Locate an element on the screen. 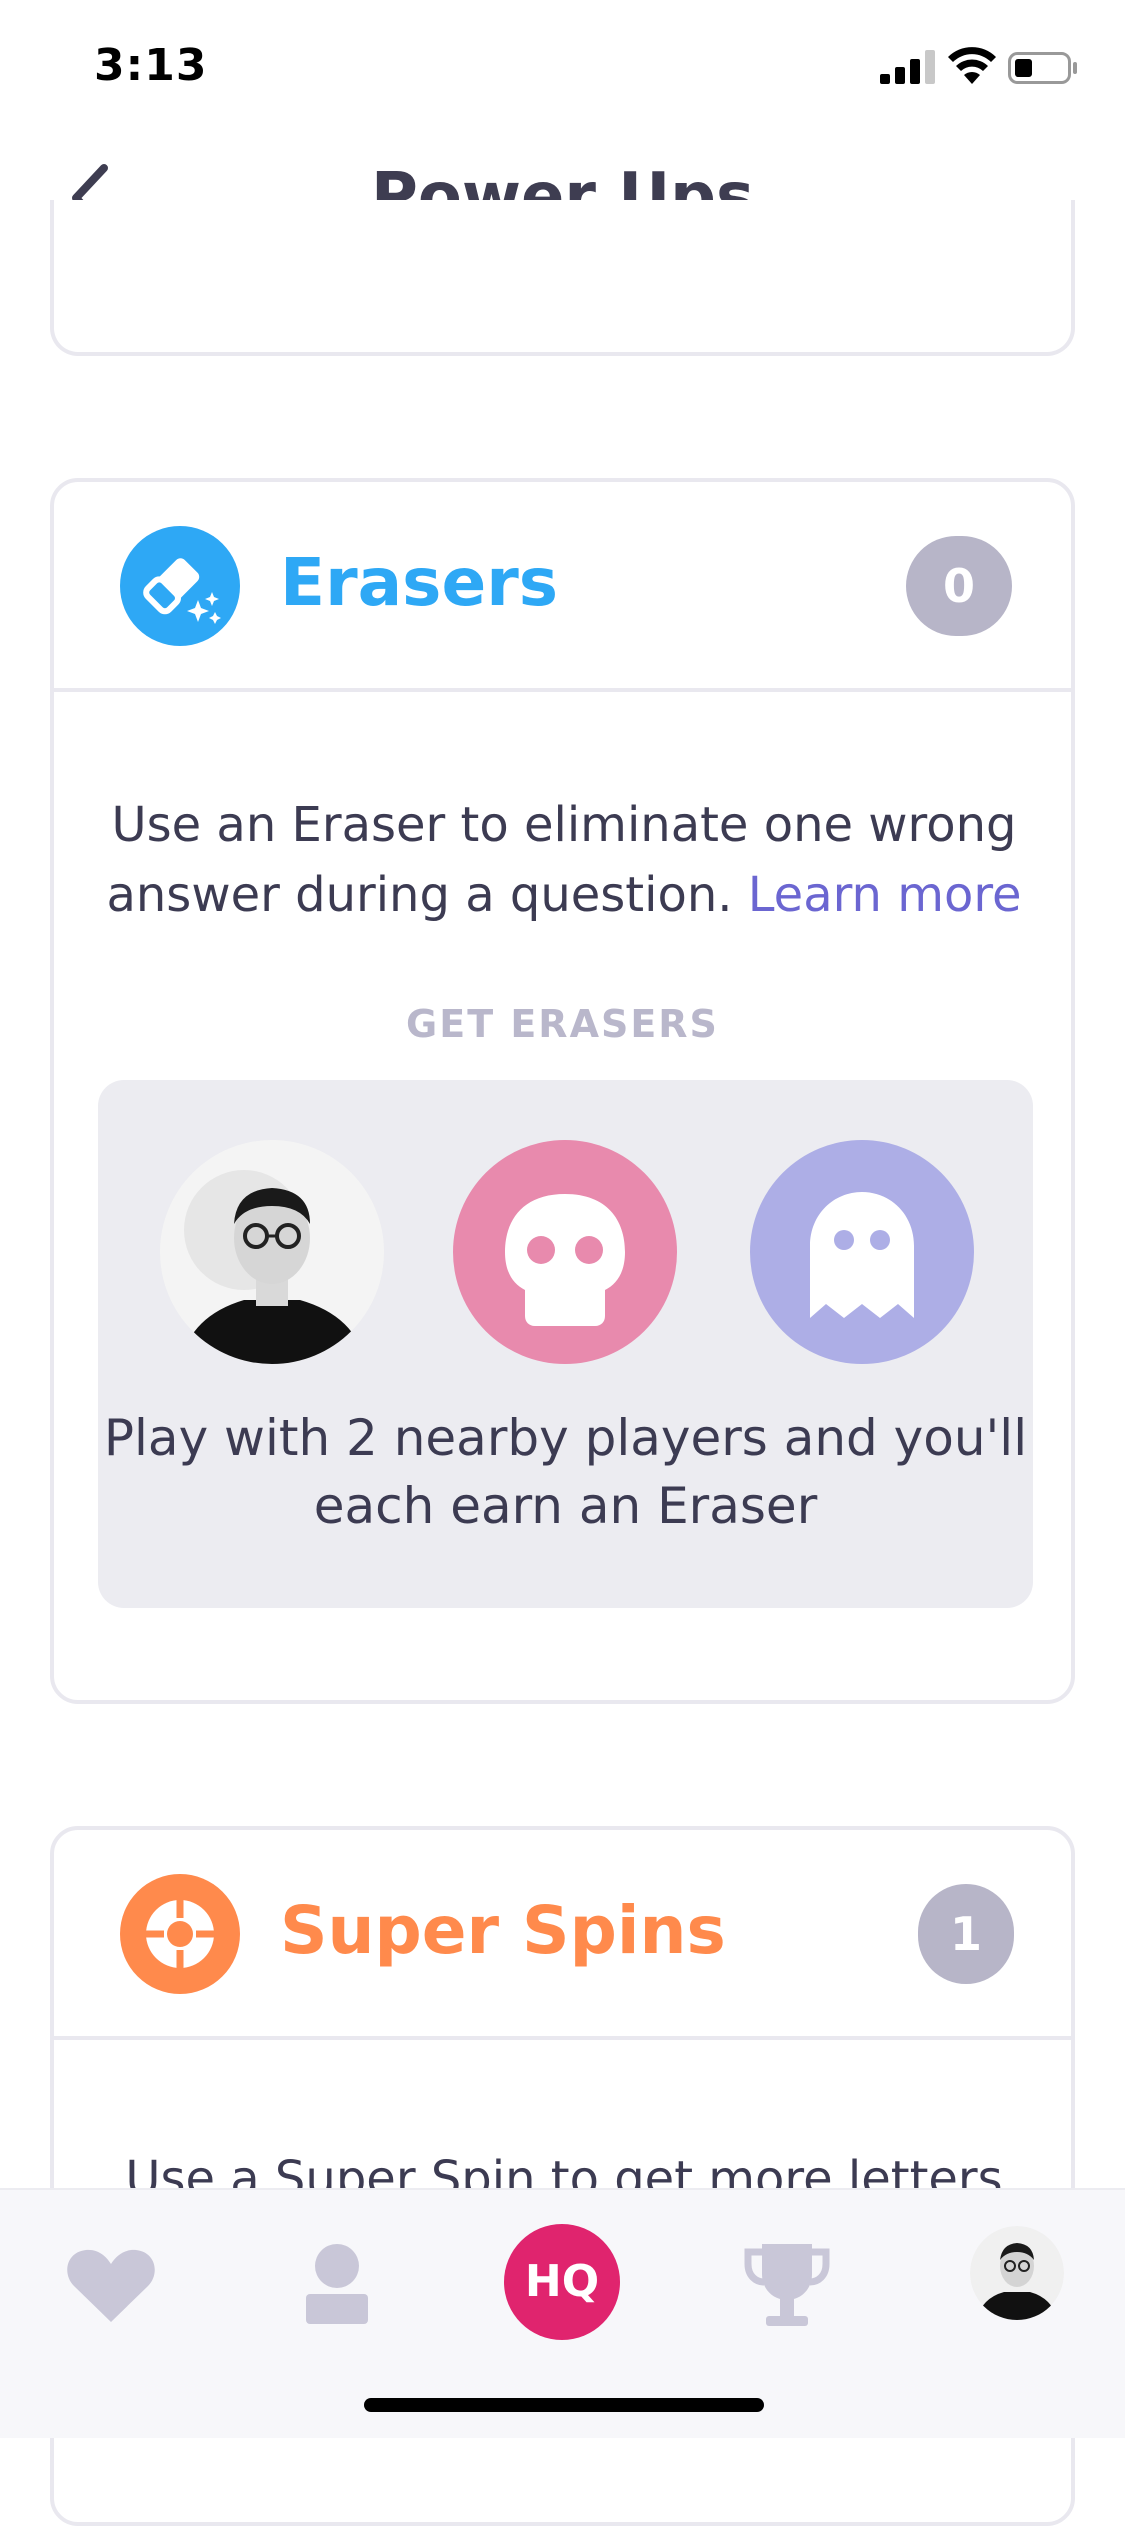  erasers-count-badge: 0 is located at coordinates (959, 586).